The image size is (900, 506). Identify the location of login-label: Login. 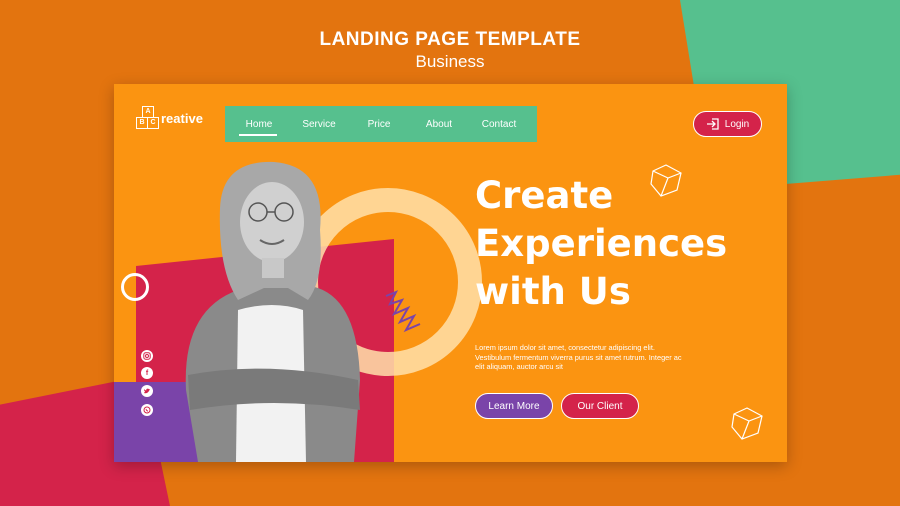
(737, 124).